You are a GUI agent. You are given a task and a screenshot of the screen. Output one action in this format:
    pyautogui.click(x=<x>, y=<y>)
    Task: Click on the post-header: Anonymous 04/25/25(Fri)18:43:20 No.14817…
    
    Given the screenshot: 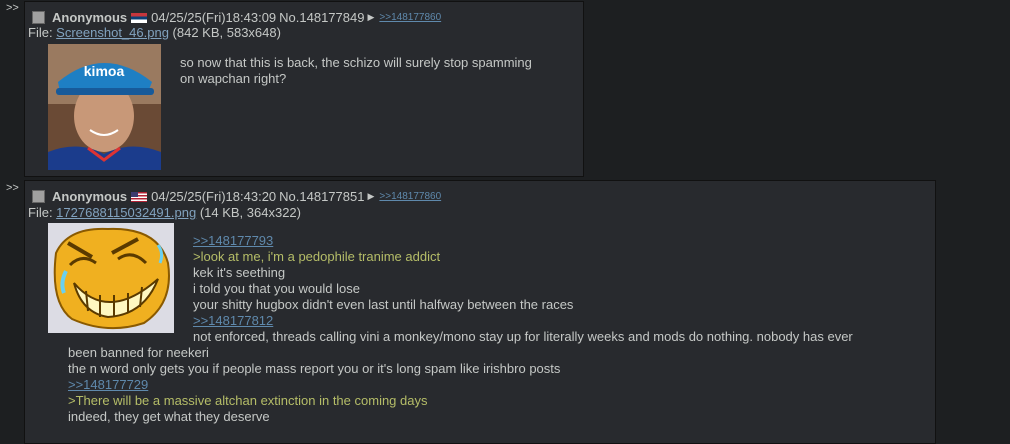 What is the action you would take?
    pyautogui.click(x=236, y=196)
    